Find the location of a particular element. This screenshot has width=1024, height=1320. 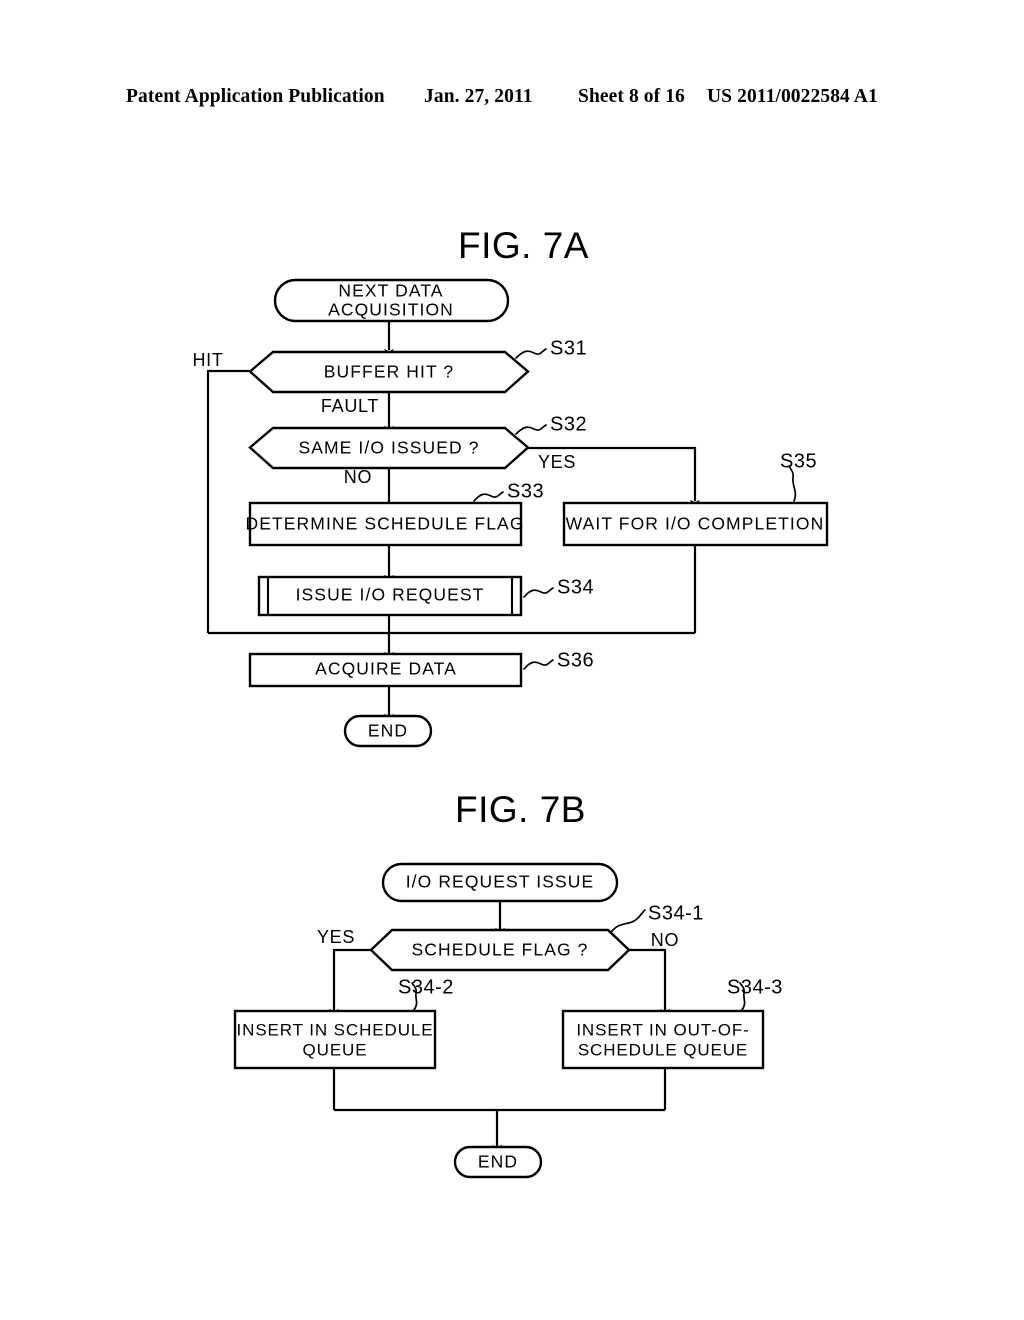

node-insert-in-schedule-queue-label-line2: QUEUE is located at coordinates (335, 1049).